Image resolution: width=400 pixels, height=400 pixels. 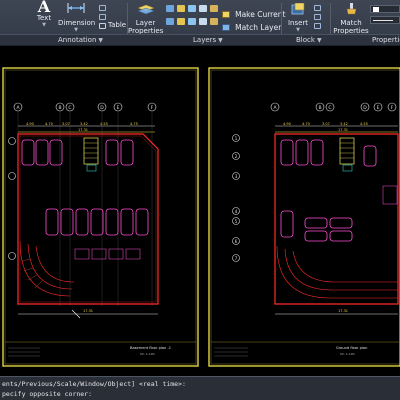 I want to click on elevator-core-right, so click(x=347, y=168).